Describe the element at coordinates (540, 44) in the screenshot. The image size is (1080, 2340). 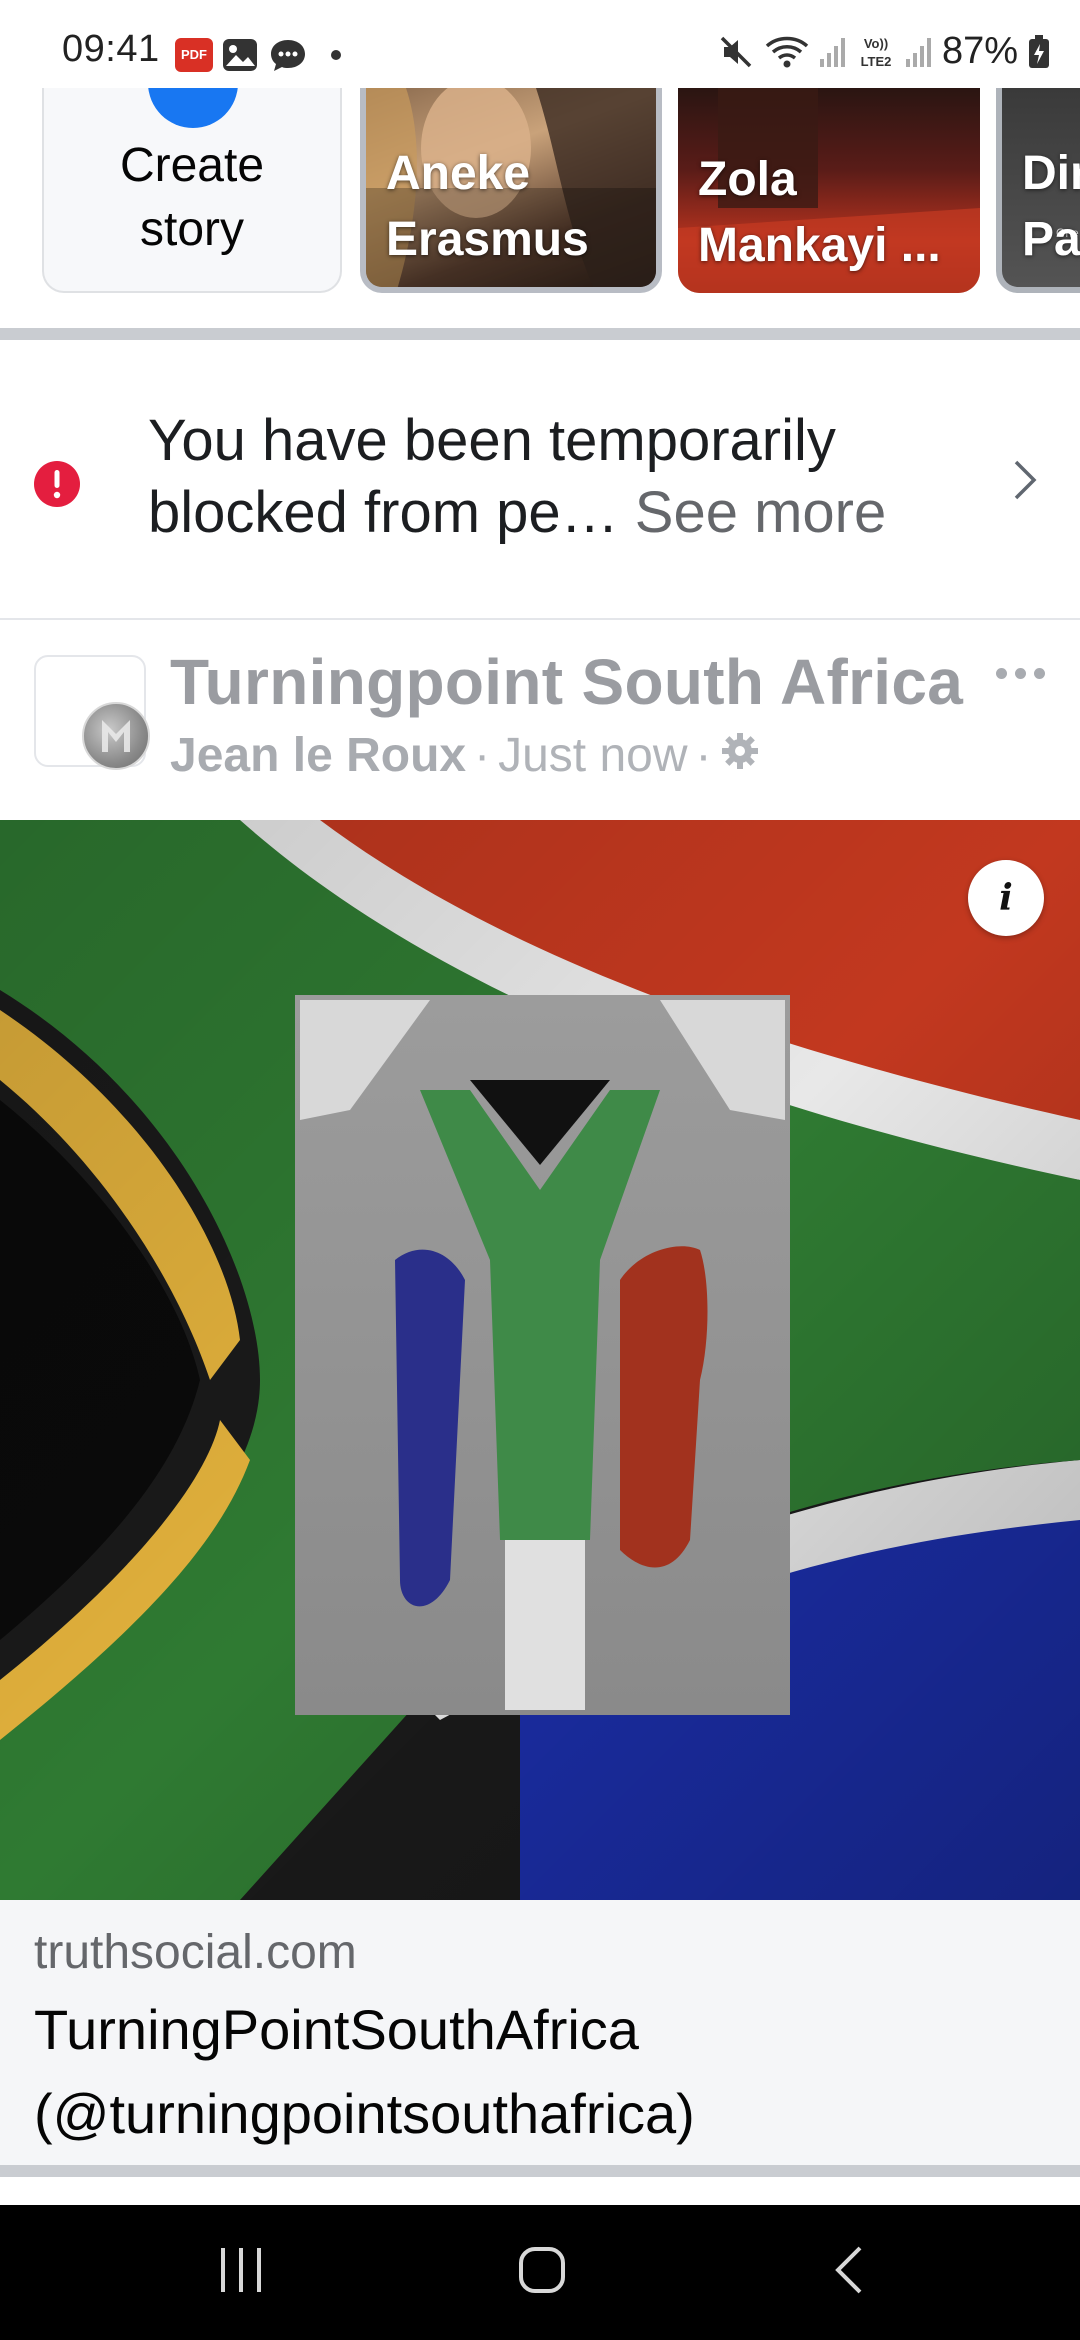
I see `status-bar: 09:41 PDF Vo)) LTE2 87%` at that location.